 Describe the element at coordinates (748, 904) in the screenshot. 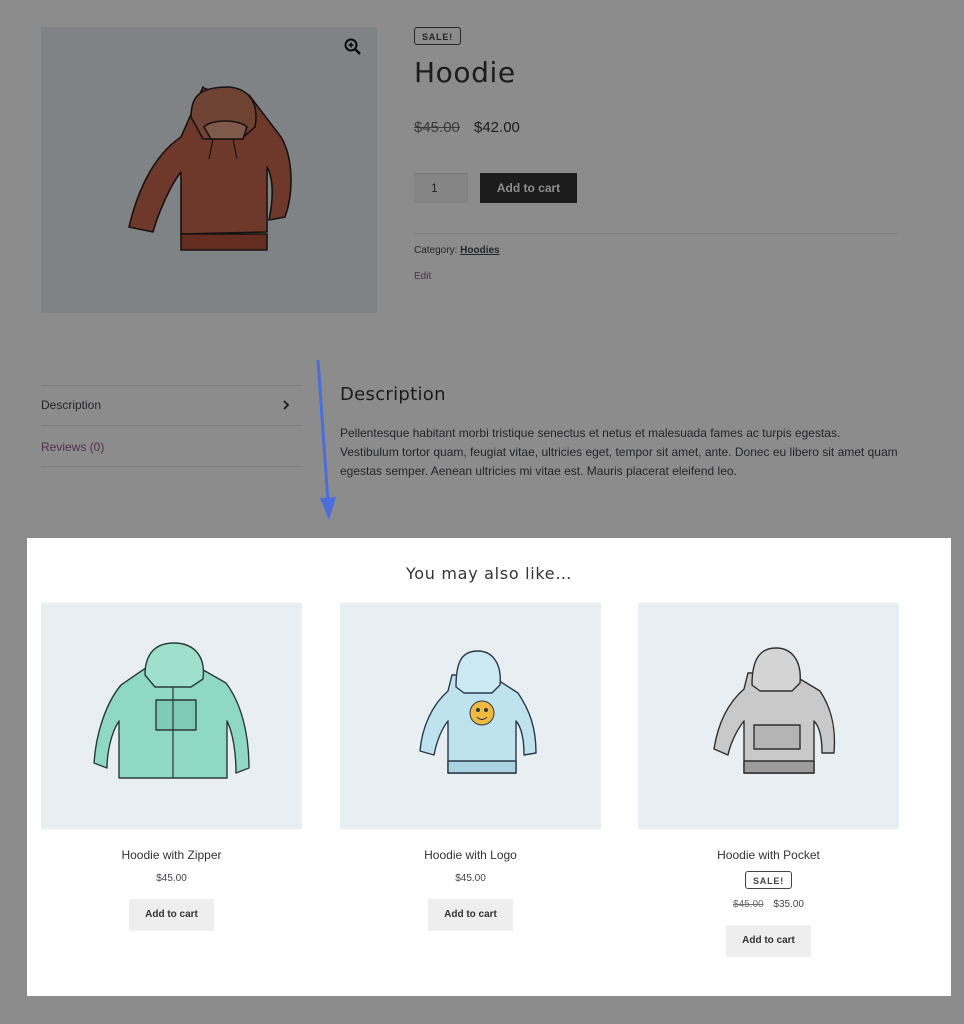

I see `original-price: $45.00` at that location.